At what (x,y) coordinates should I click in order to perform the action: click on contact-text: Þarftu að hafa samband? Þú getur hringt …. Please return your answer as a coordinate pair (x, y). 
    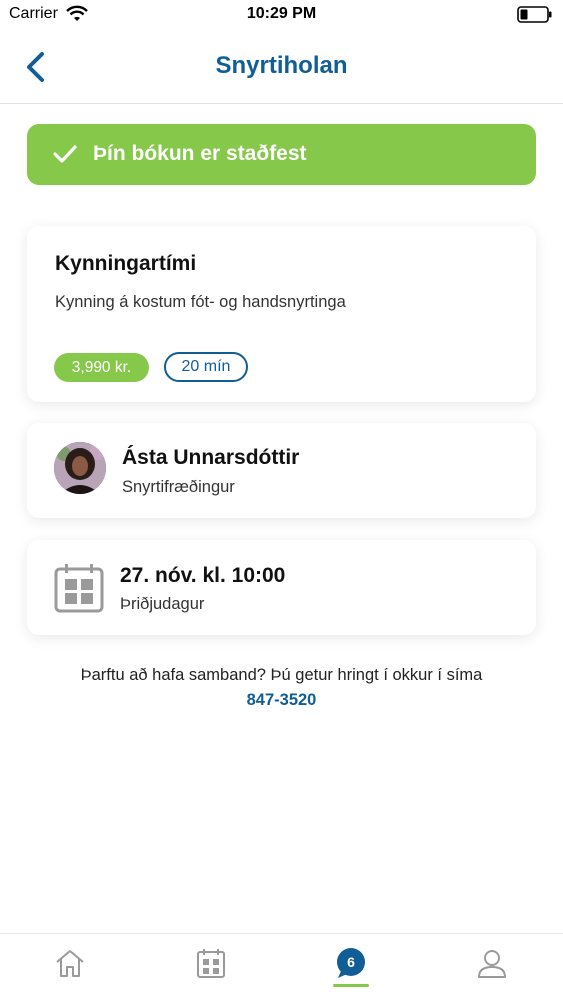
    Looking at the image, I should click on (281, 675).